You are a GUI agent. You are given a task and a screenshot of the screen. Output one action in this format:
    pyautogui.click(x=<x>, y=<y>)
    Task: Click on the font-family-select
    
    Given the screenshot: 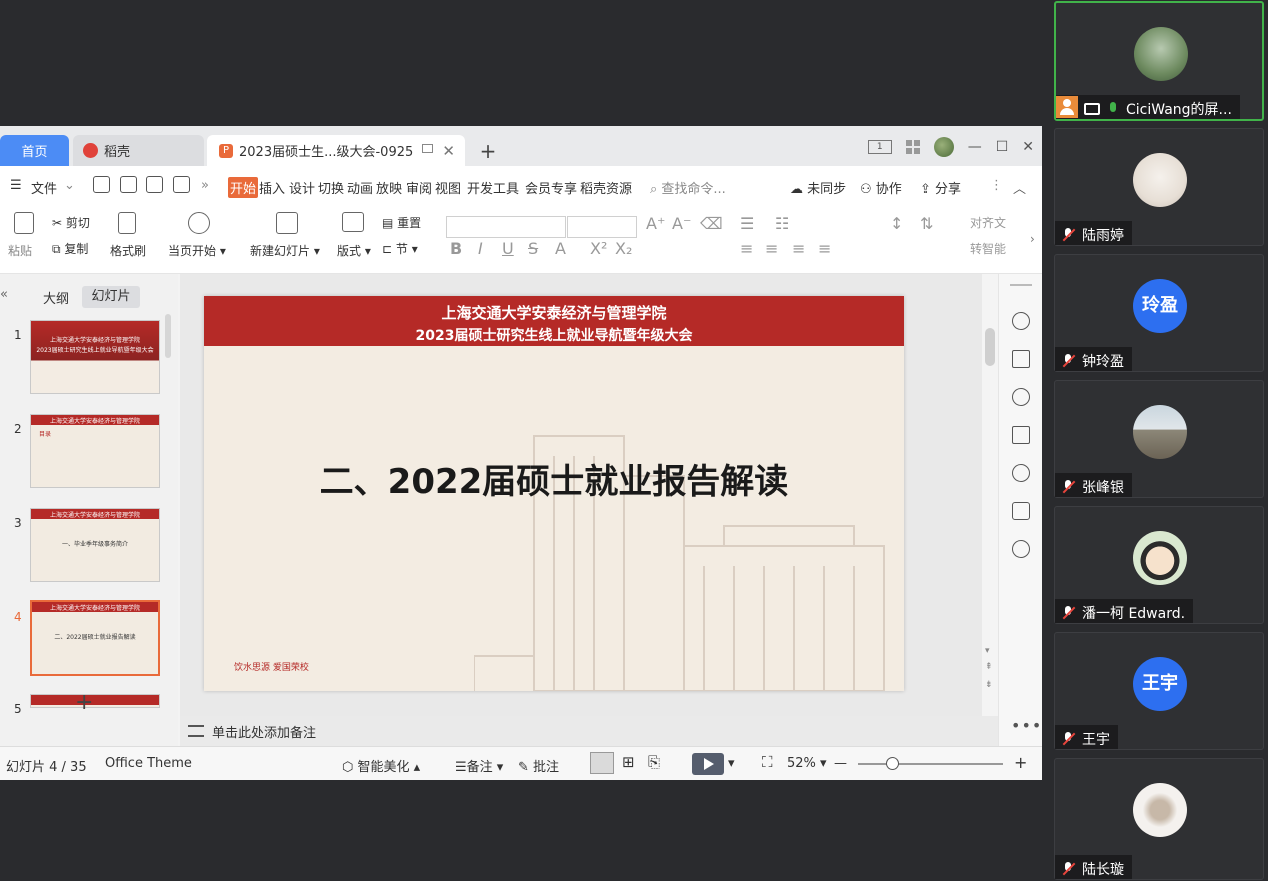 What is the action you would take?
    pyautogui.click(x=506, y=227)
    